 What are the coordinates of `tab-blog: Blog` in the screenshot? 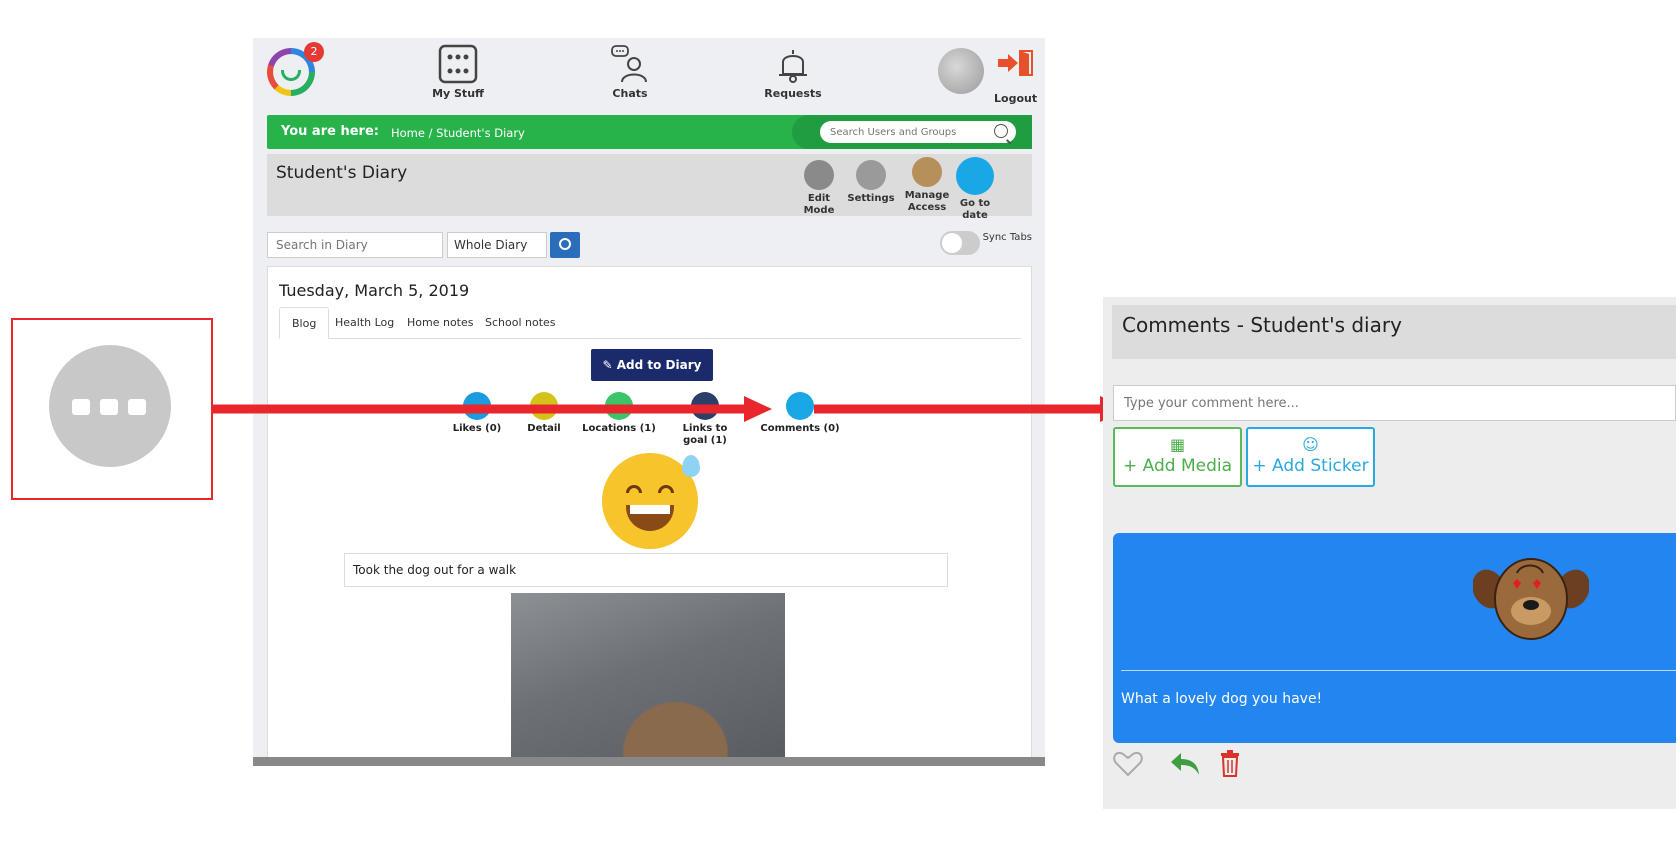 It's located at (304, 323).